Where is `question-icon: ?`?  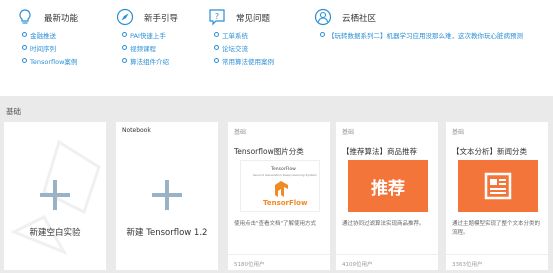
question-icon: ? is located at coordinates (217, 17).